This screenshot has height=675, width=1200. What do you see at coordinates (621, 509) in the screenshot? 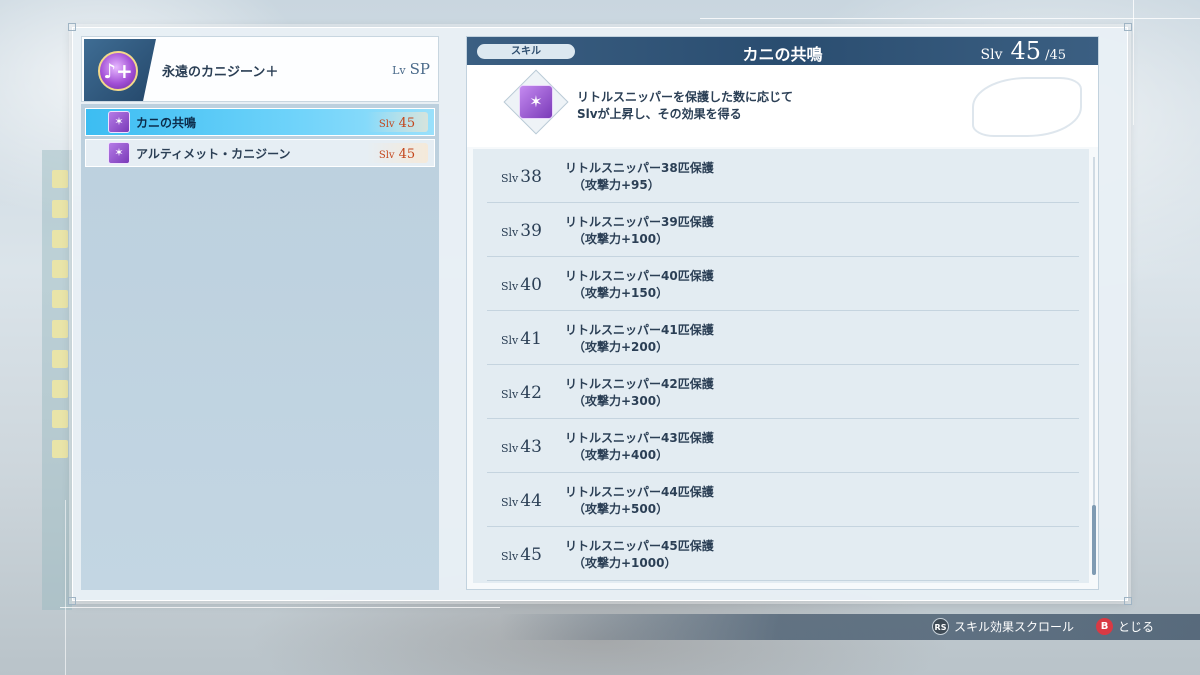
I see `level-effect: （攻撃力+500）` at bounding box center [621, 509].